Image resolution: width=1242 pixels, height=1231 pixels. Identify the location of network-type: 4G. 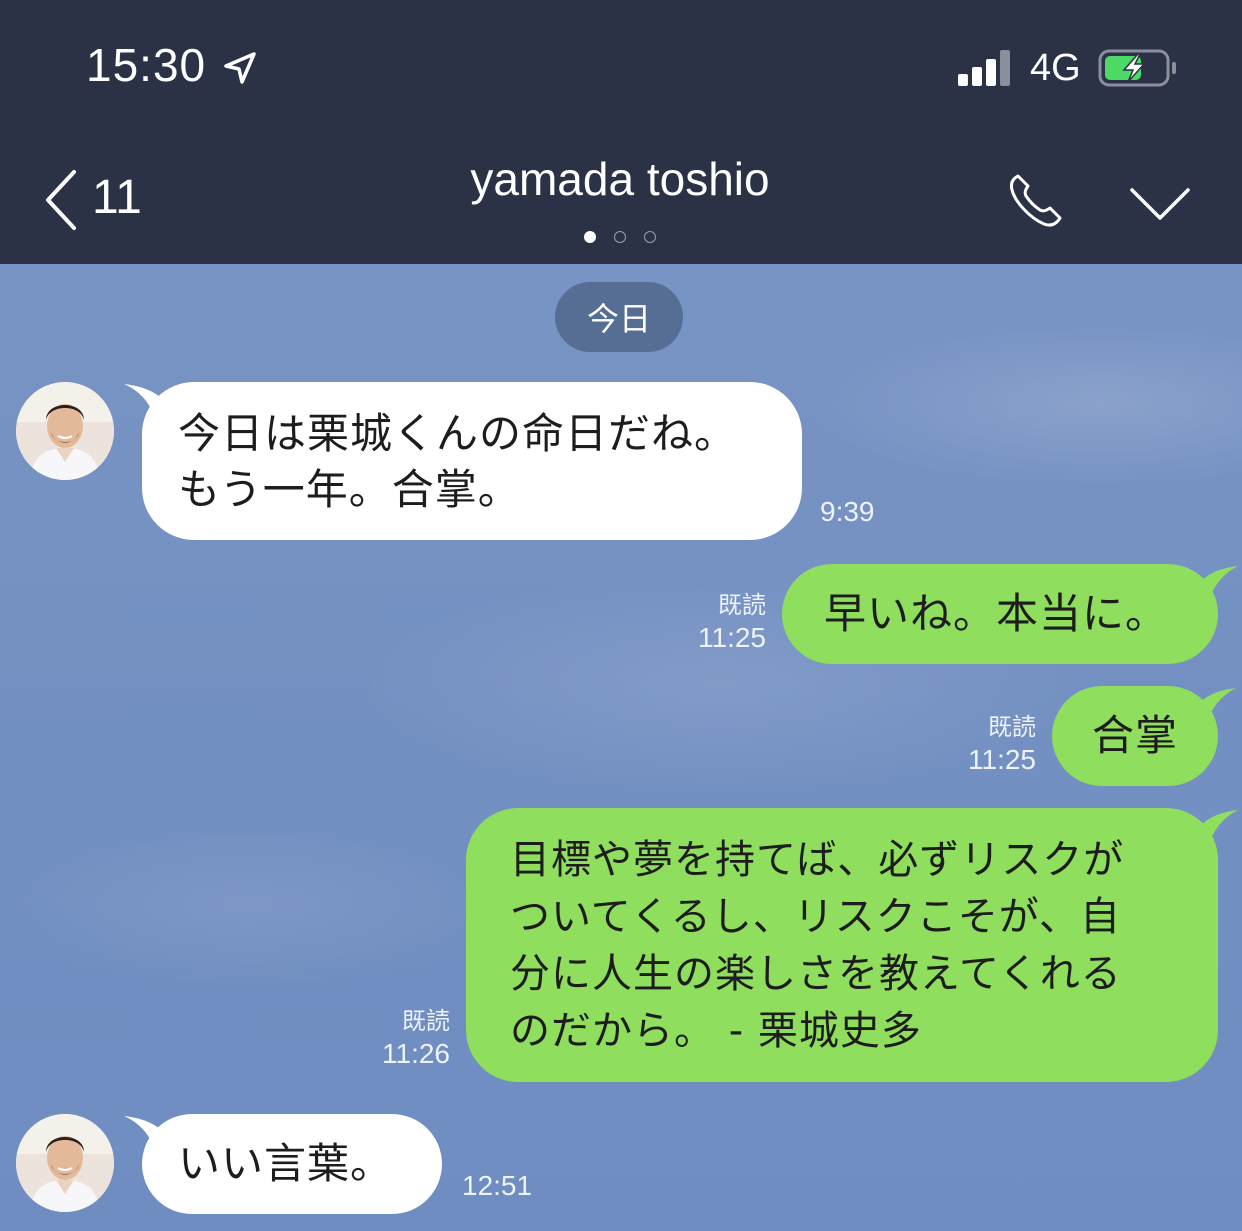
(1055, 68).